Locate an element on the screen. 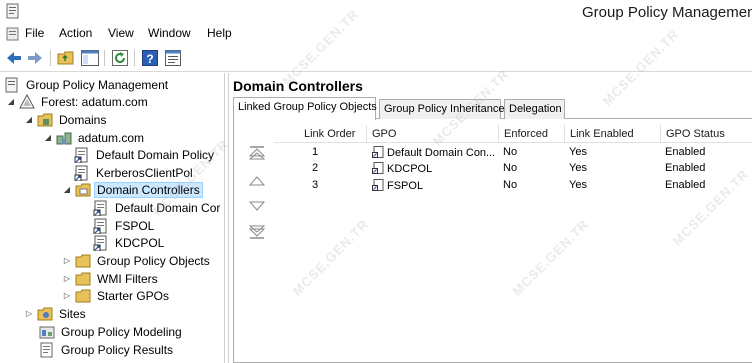 The image size is (752, 363). window-title: Group Policy Management is located at coordinates (667, 12).